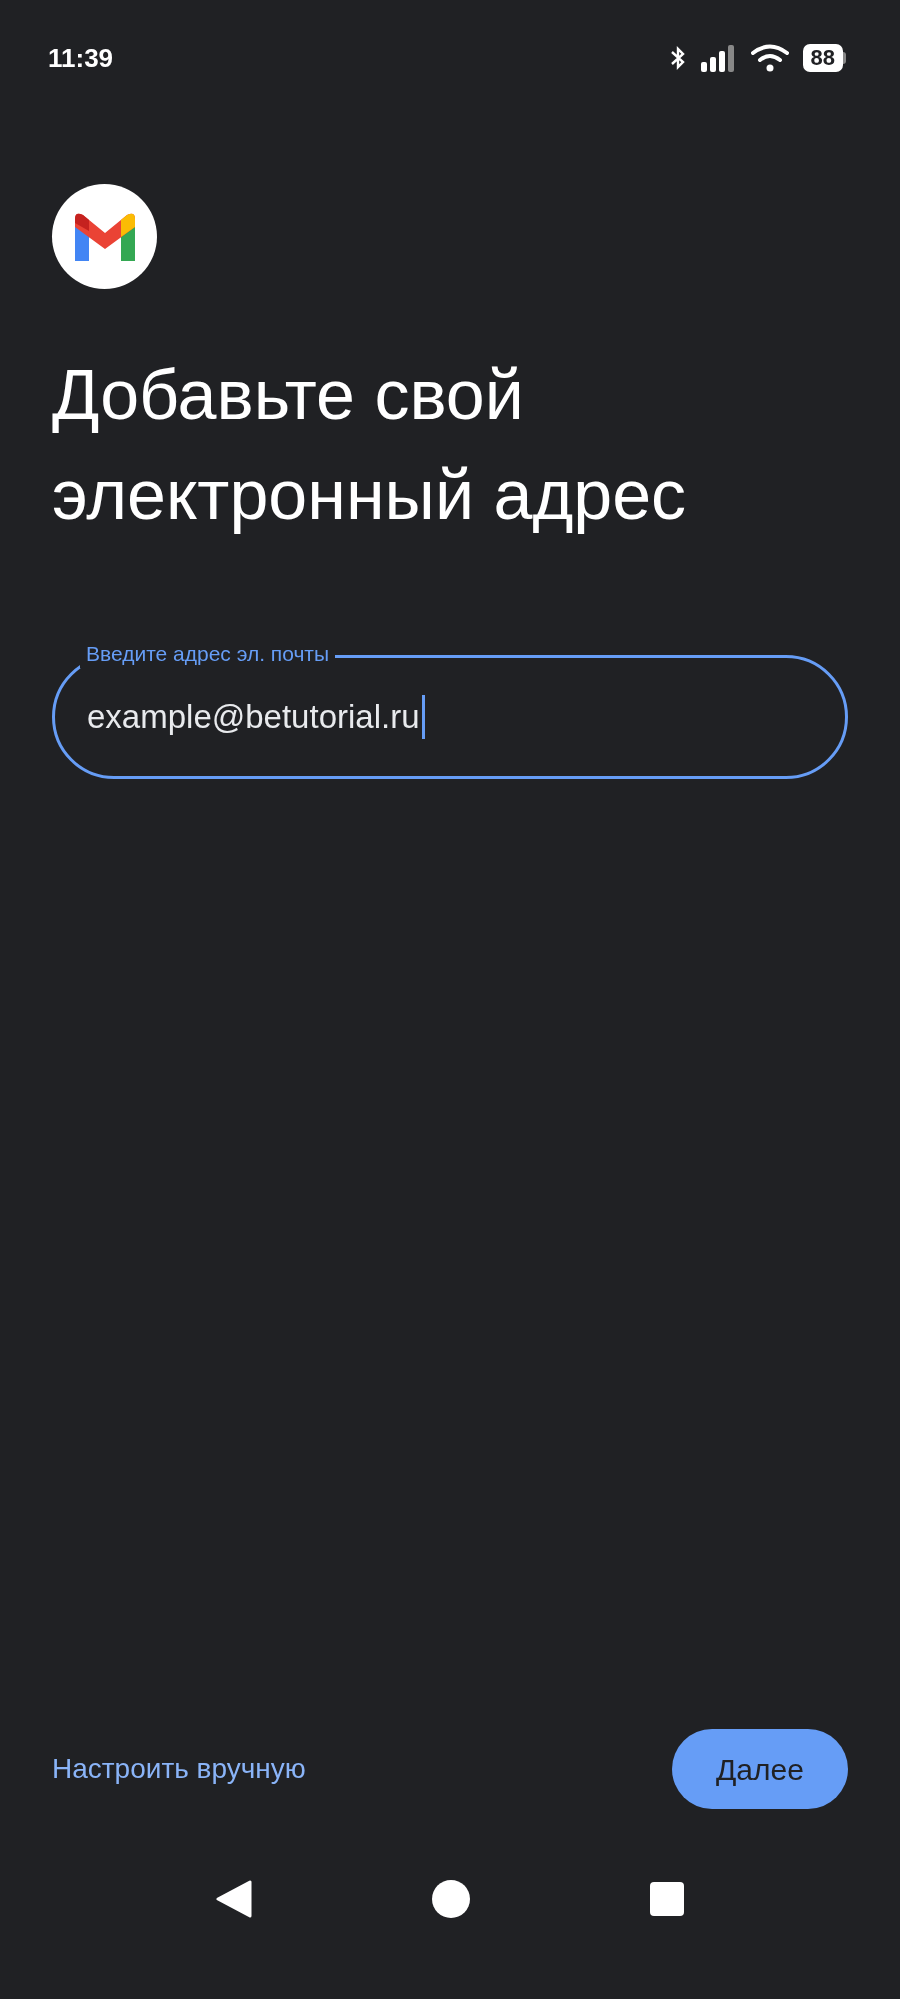 This screenshot has width=900, height=1999. I want to click on field-value: example@betutorial.ru, so click(253, 717).